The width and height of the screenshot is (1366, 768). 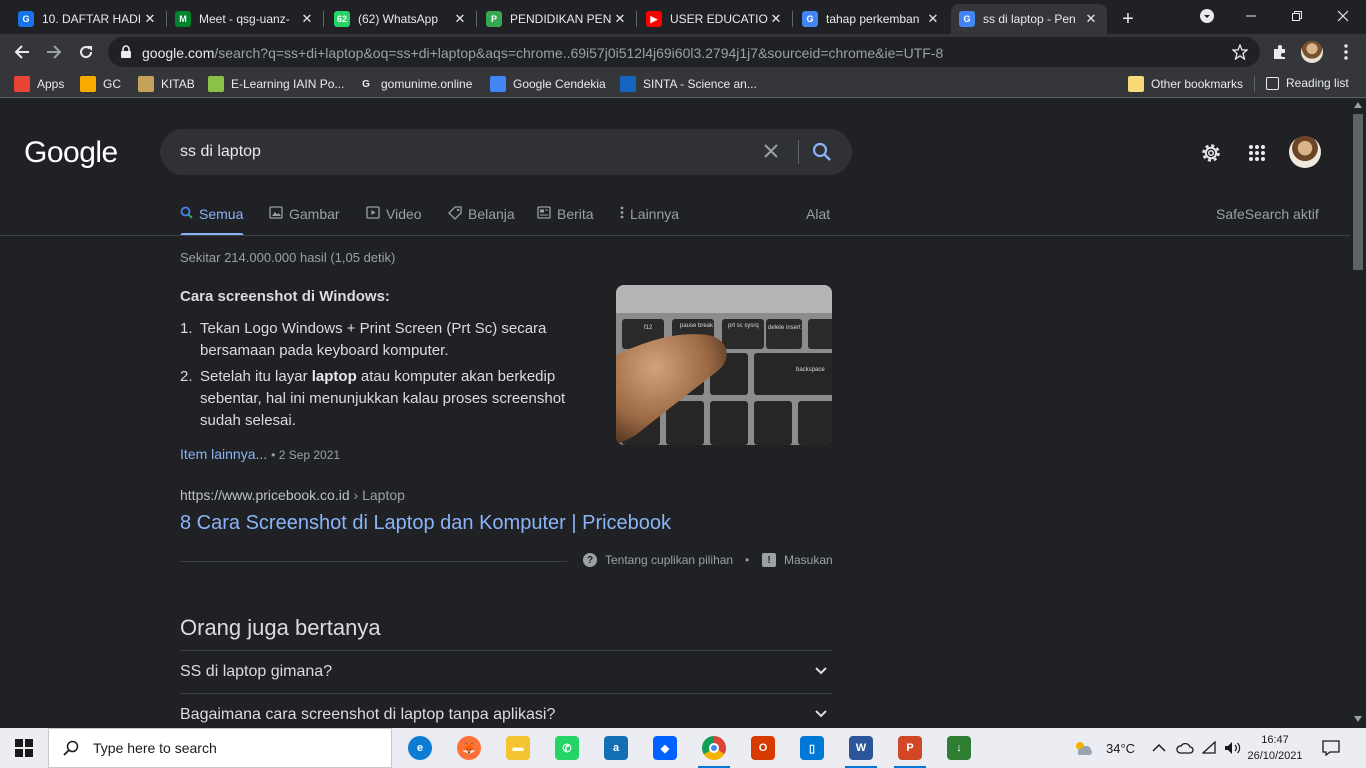 I want to click on taskbar-app-word: W, so click(x=861, y=748).